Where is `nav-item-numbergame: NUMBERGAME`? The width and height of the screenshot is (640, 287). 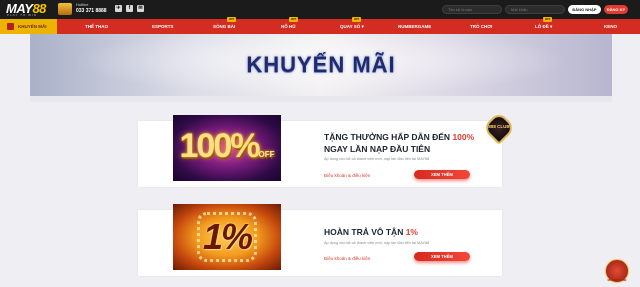
nav-item-numbergame: NUMBERGAME is located at coordinates (414, 26).